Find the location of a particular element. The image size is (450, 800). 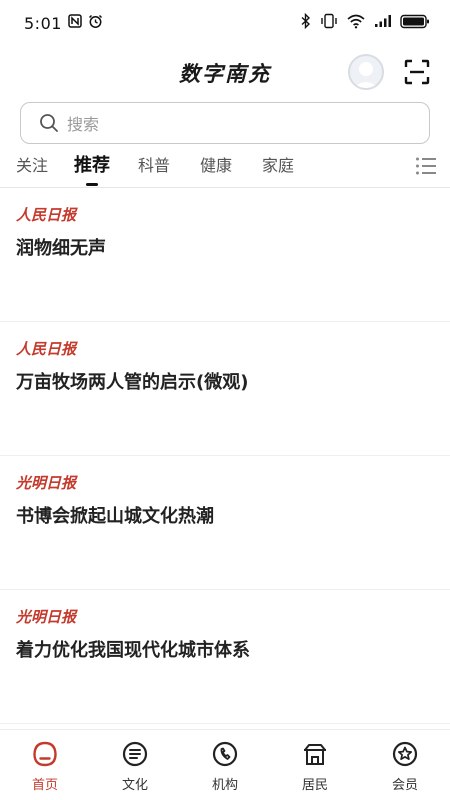

nav-culture: 文化 is located at coordinates (135, 765).